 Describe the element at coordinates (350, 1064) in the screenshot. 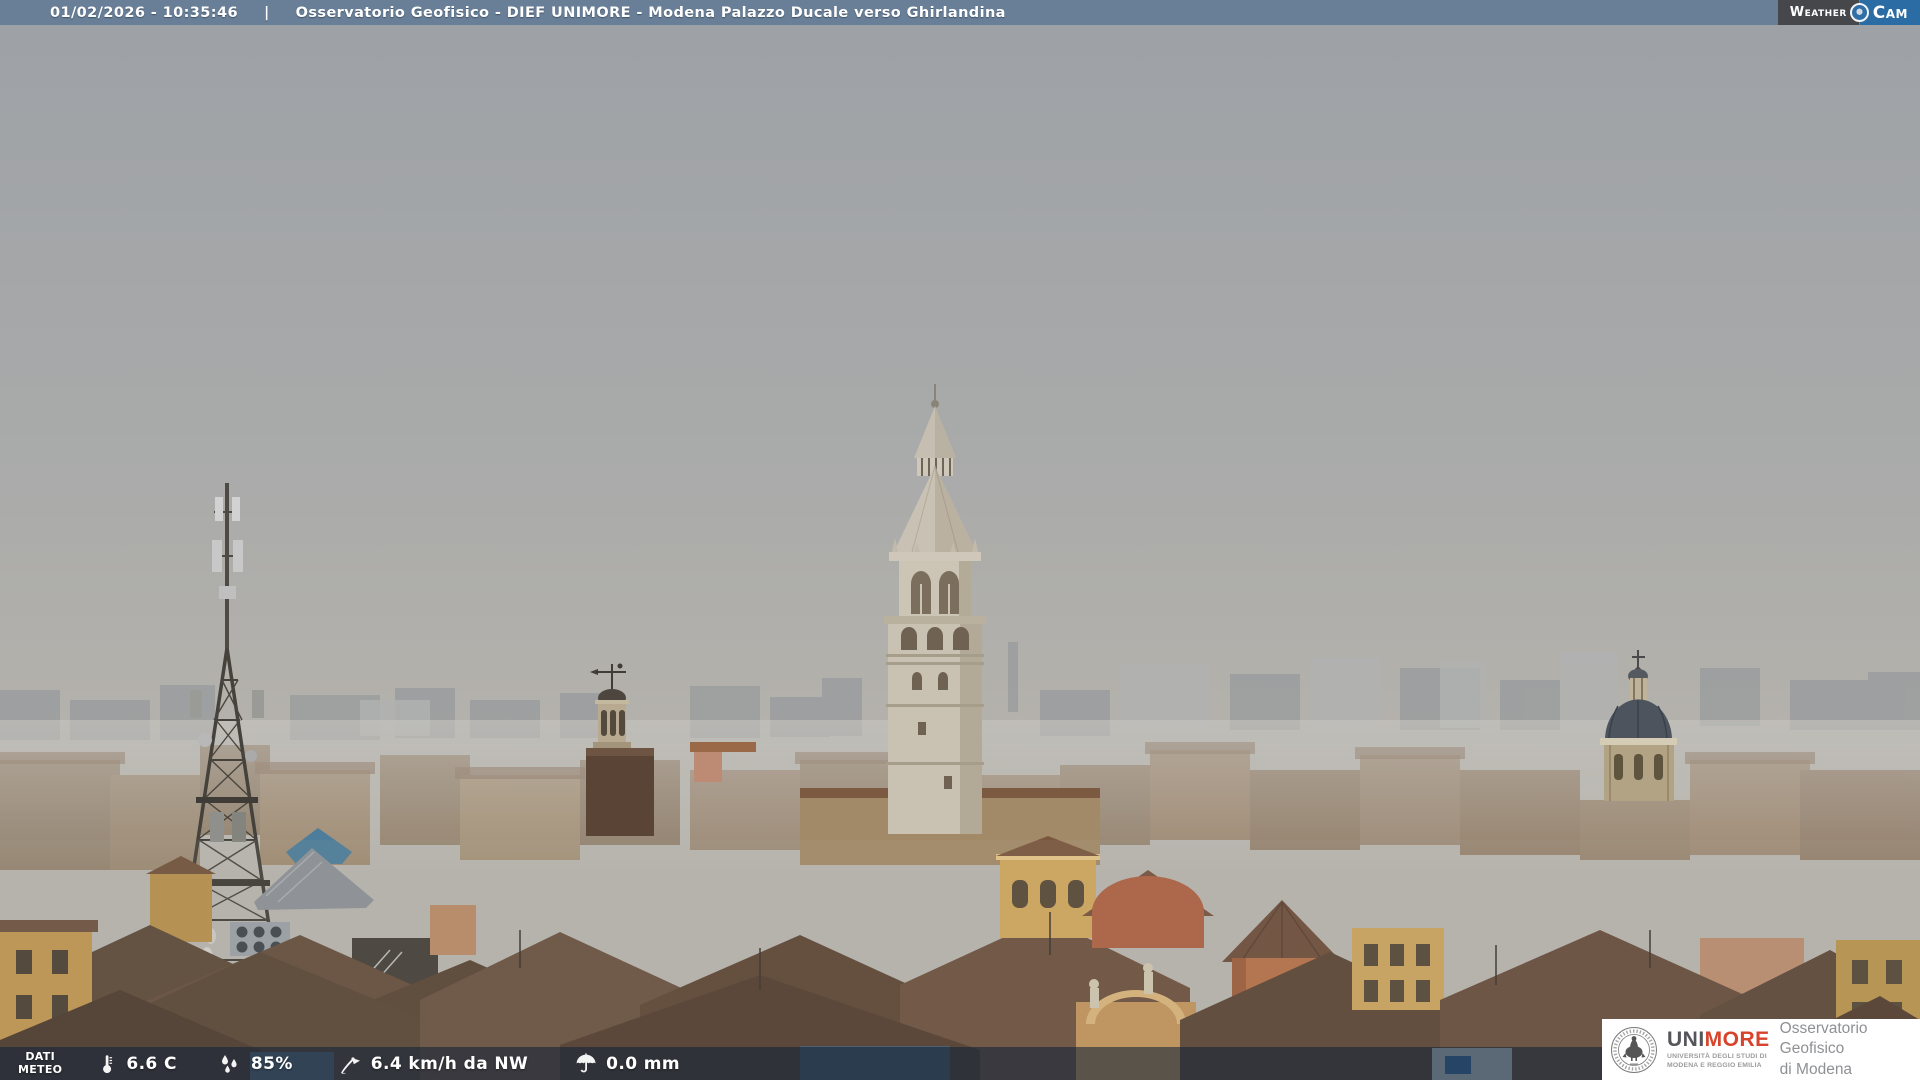

I see `wind-icon` at that location.